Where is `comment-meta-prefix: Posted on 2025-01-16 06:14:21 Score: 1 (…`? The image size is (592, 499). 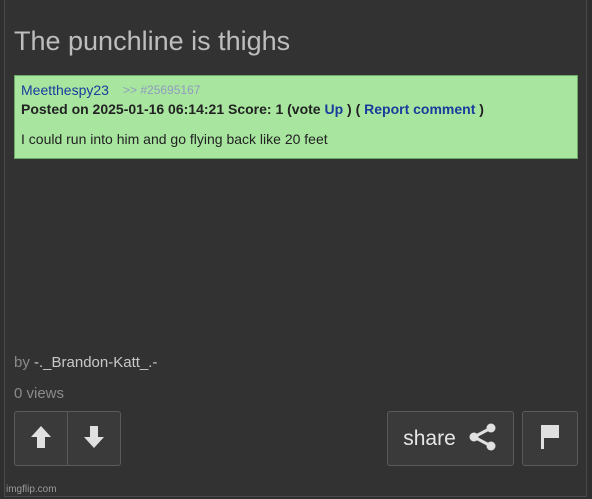
comment-meta-prefix: Posted on 2025-01-16 06:14:21 Score: 1 (… is located at coordinates (171, 109).